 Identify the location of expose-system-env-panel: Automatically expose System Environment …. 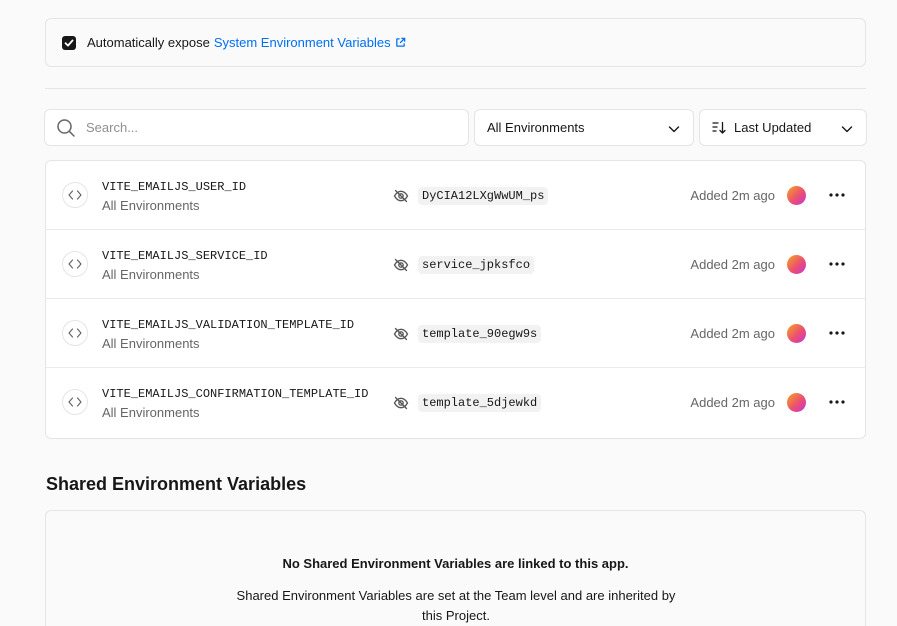
(455, 42).